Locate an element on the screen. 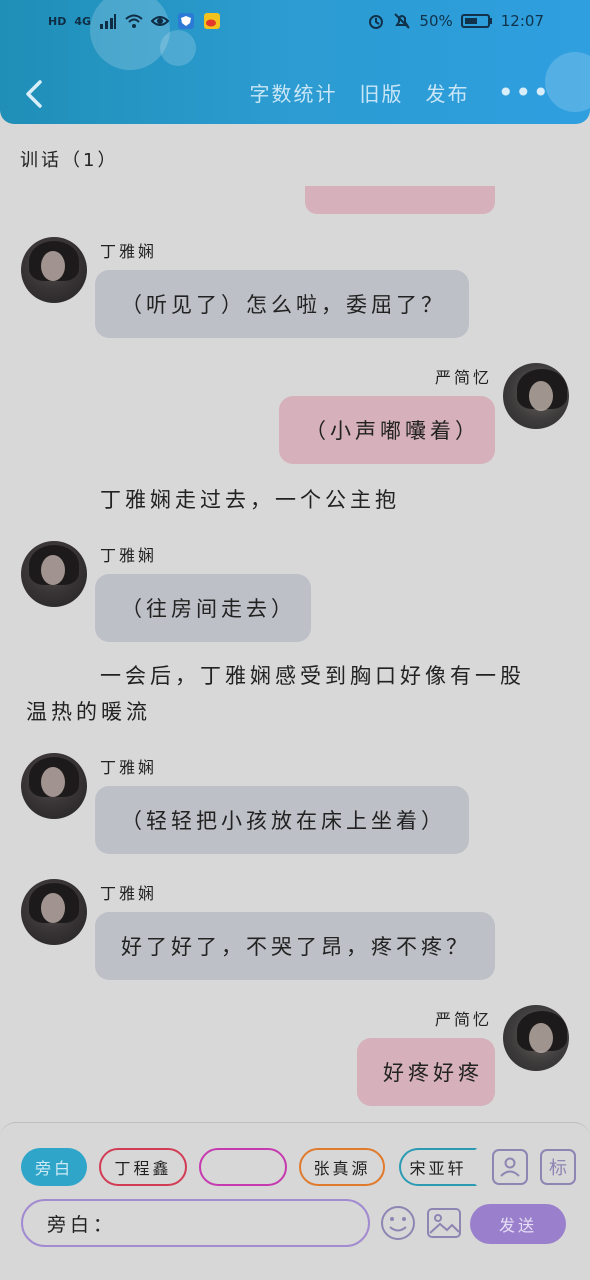 The image size is (590, 1280). message-bubble: （听见了）怎么啦，委屈了？ is located at coordinates (282, 304).